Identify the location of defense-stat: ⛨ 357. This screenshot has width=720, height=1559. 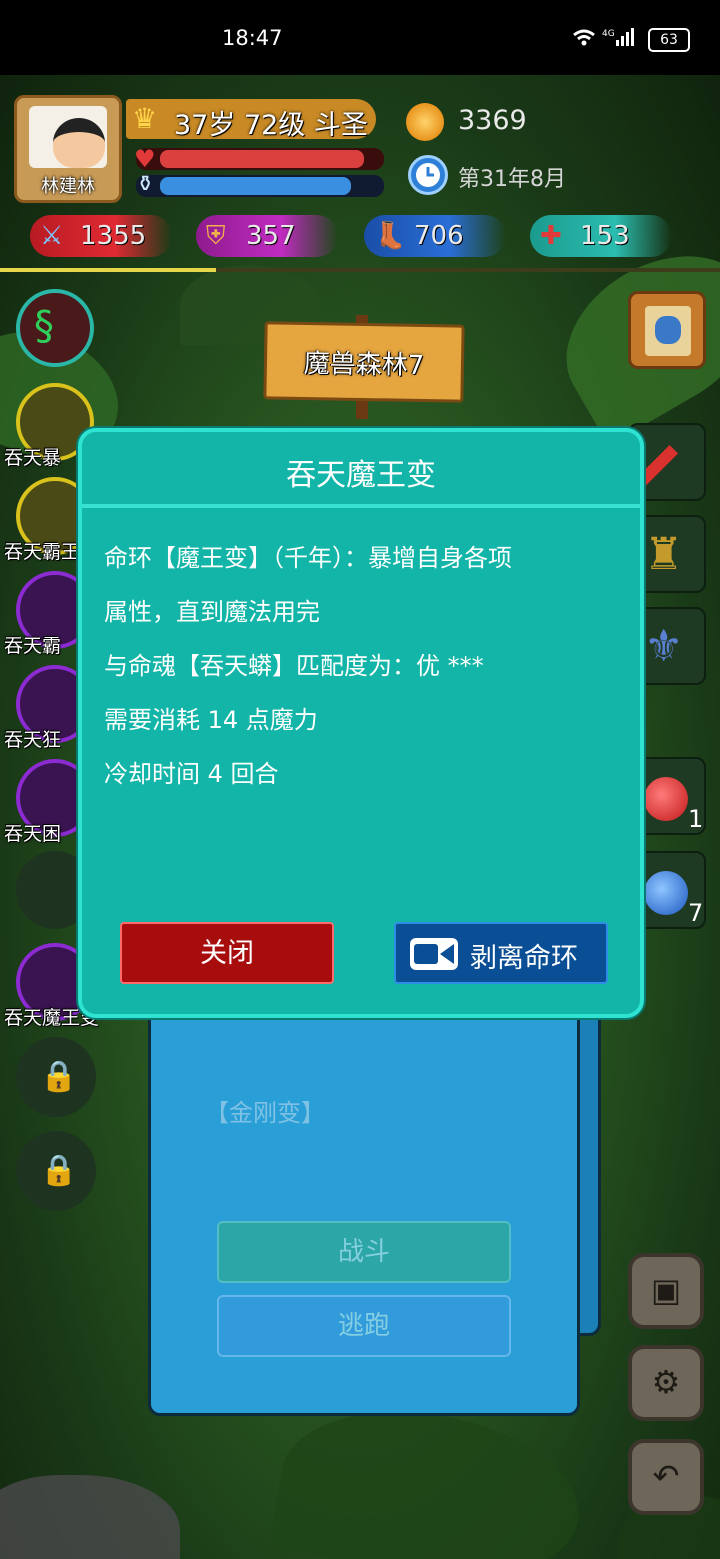
(267, 236).